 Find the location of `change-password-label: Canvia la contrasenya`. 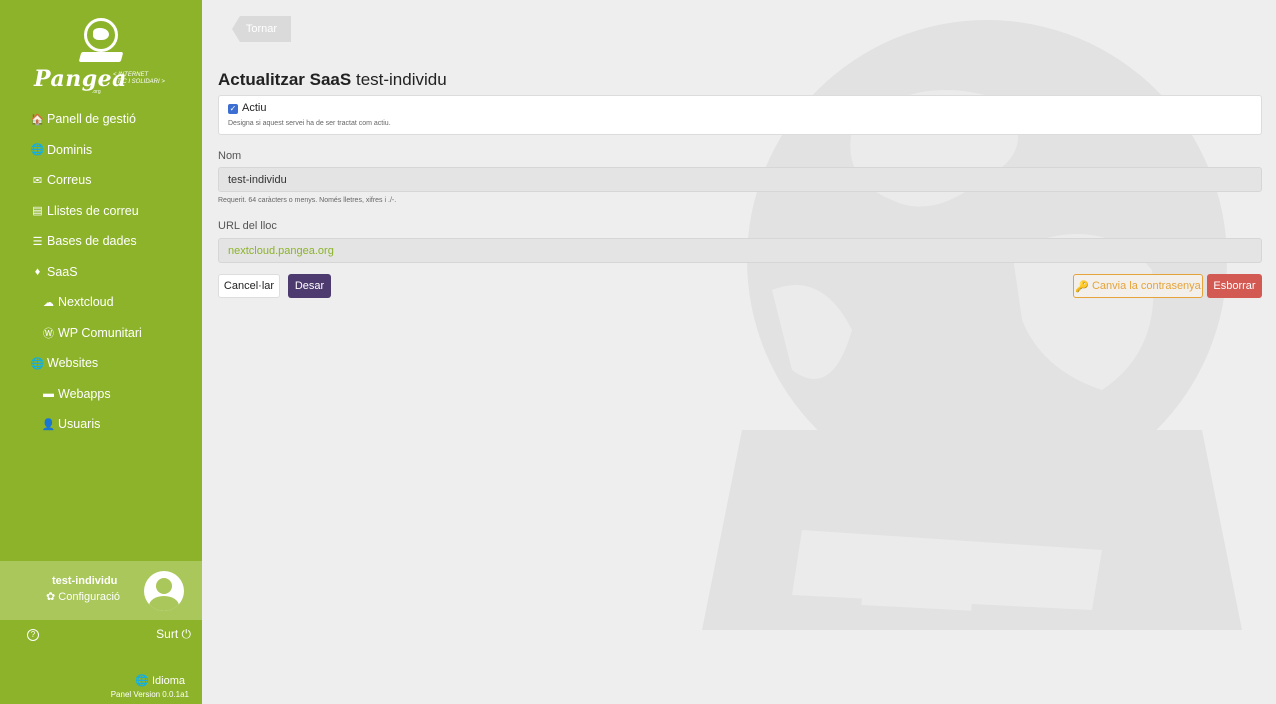

change-password-label: Canvia la contrasenya is located at coordinates (1146, 286).